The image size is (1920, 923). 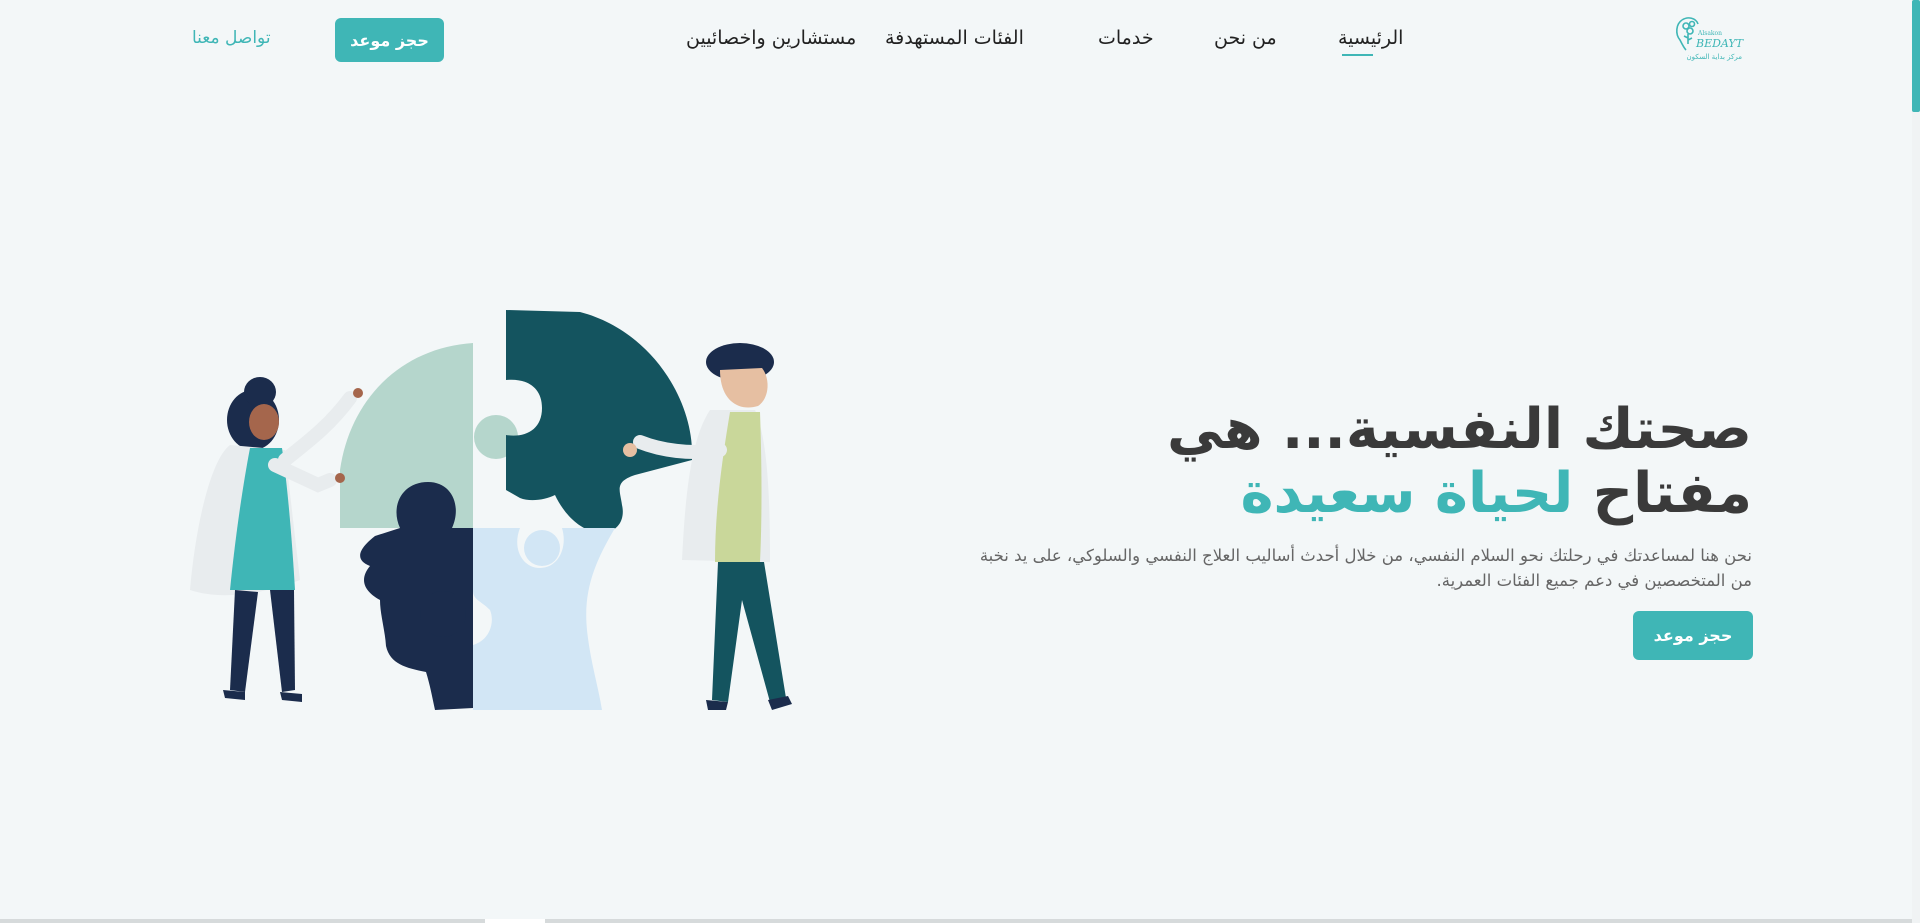 What do you see at coordinates (1719, 43) in the screenshot?
I see `svg-text: BEDAYT` at bounding box center [1719, 43].